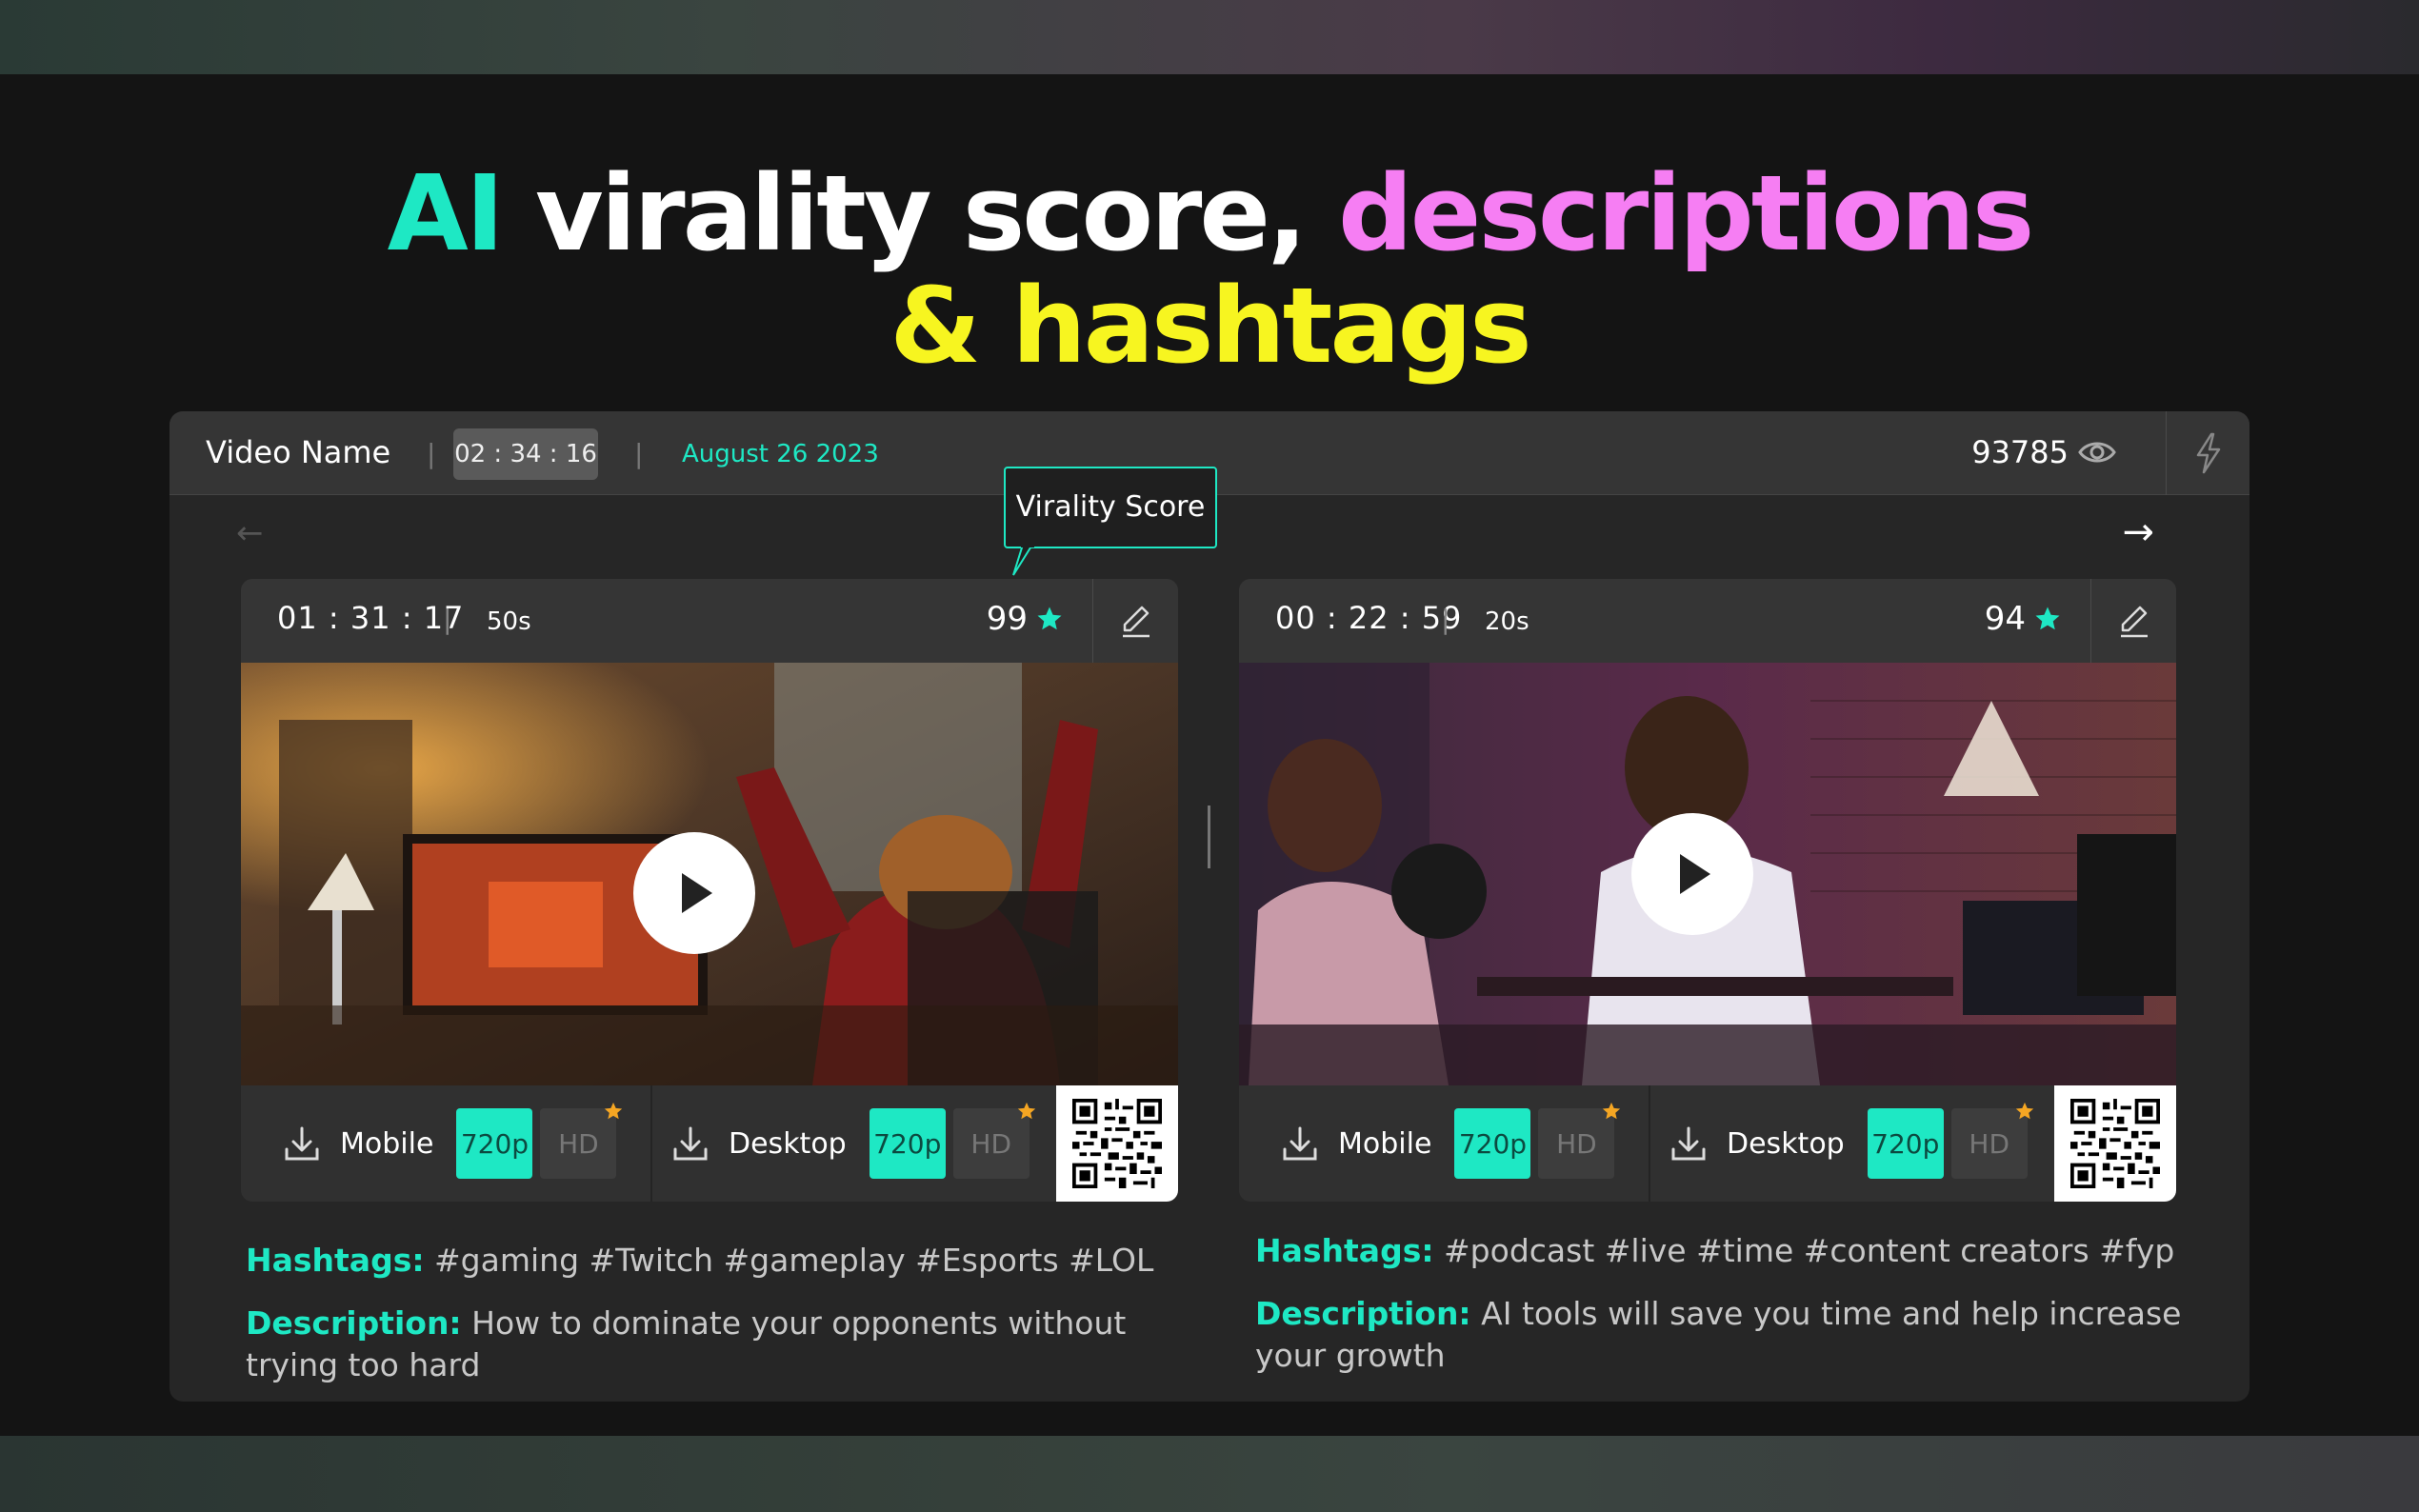 This screenshot has width=2419, height=1512. I want to click on prev-arrow: ←, so click(250, 533).